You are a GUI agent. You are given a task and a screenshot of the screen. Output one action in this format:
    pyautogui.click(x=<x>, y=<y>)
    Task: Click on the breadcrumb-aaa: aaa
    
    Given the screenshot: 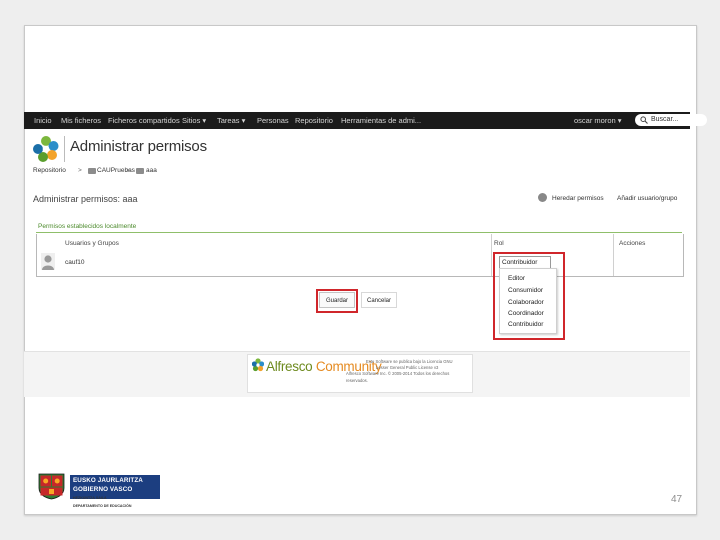 What is the action you would take?
    pyautogui.click(x=151, y=170)
    